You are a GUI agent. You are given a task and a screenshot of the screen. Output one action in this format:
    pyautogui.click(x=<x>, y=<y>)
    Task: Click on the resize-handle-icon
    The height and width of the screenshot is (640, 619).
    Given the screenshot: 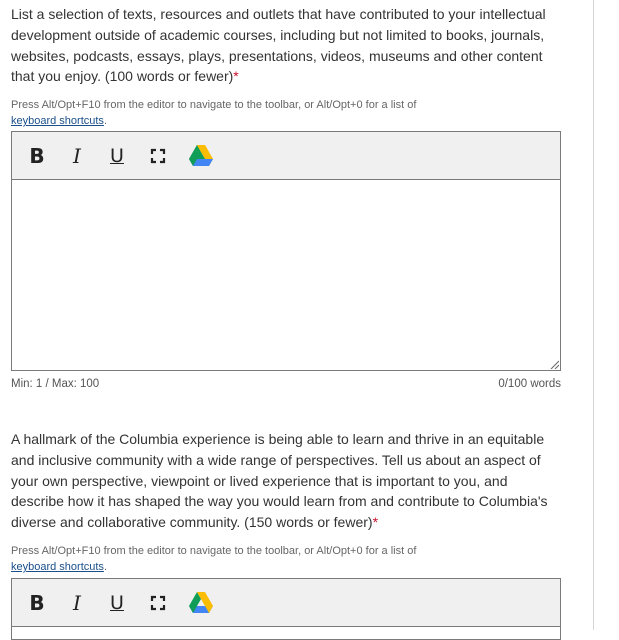 What is the action you would take?
    pyautogui.click(x=554, y=364)
    